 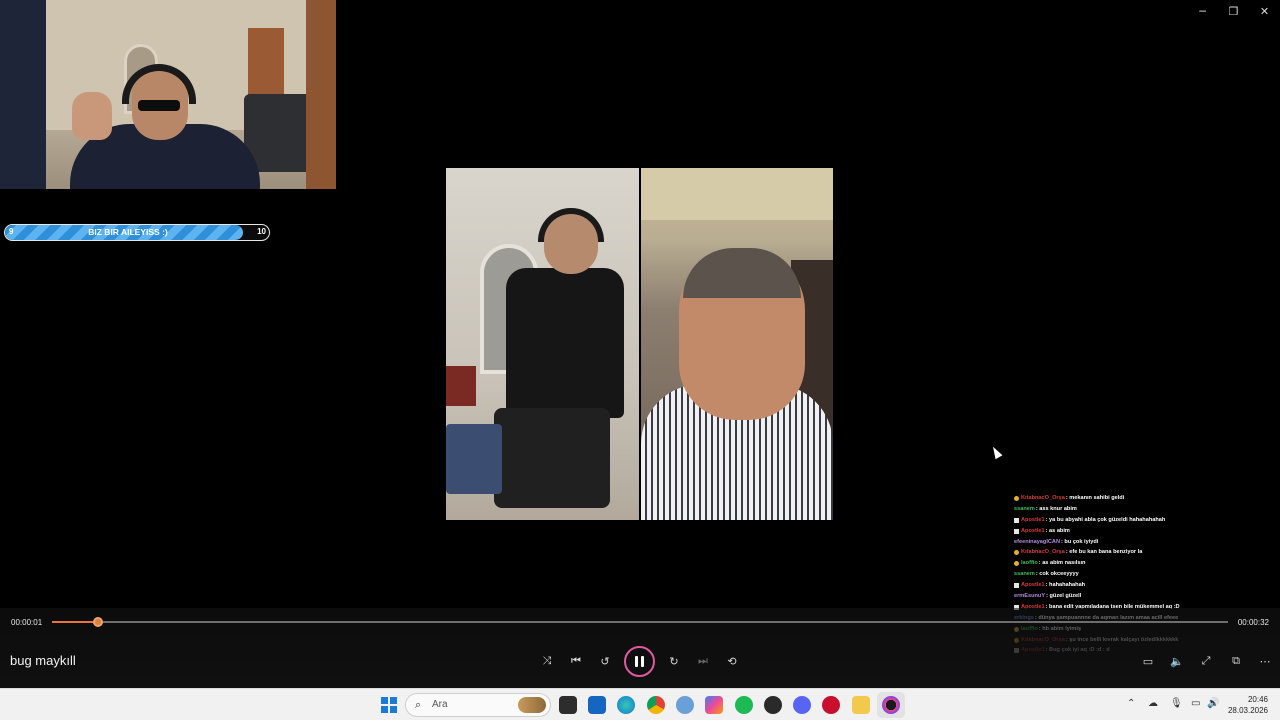 What do you see at coordinates (1029, 563) in the screenshot?
I see `chat-username: laoffio` at bounding box center [1029, 563].